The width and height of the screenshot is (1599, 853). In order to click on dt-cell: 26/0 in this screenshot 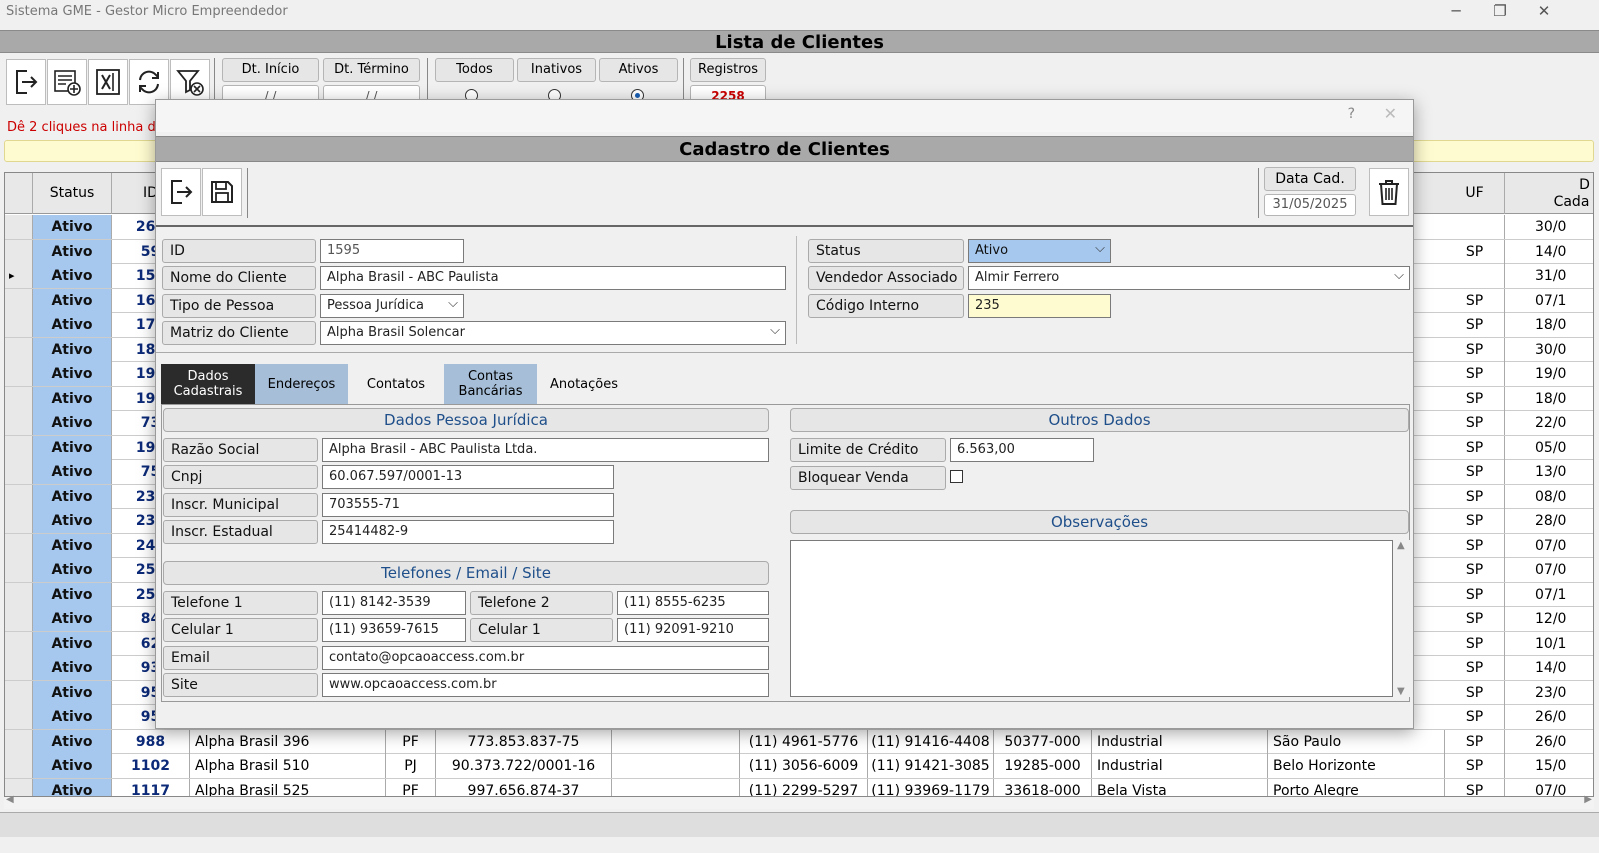, I will do `click(1549, 717)`.